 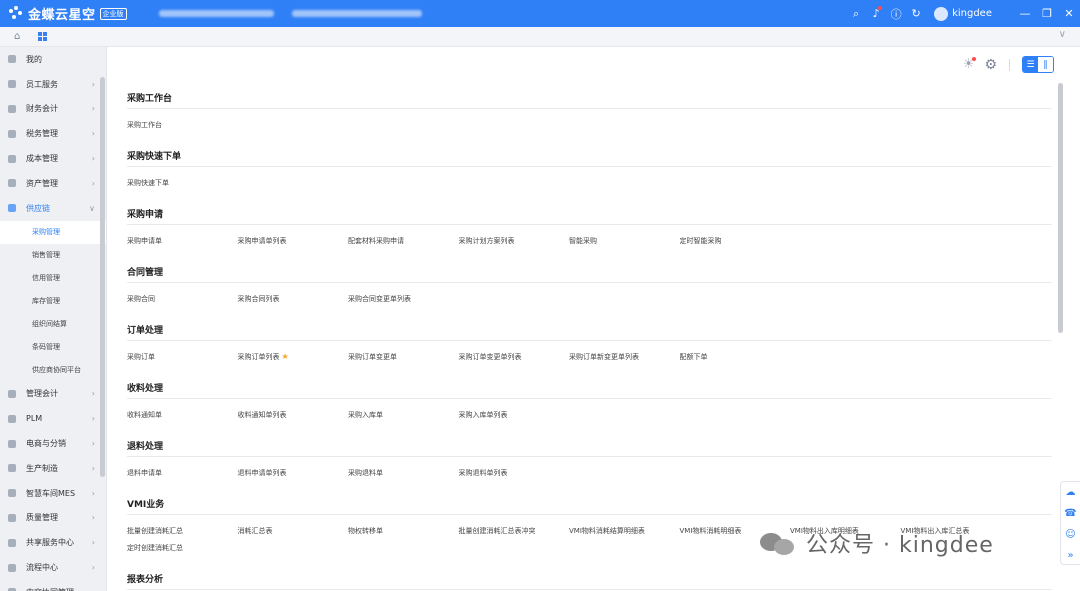 I want to click on menu-link-label: 采购入库单, so click(x=365, y=415).